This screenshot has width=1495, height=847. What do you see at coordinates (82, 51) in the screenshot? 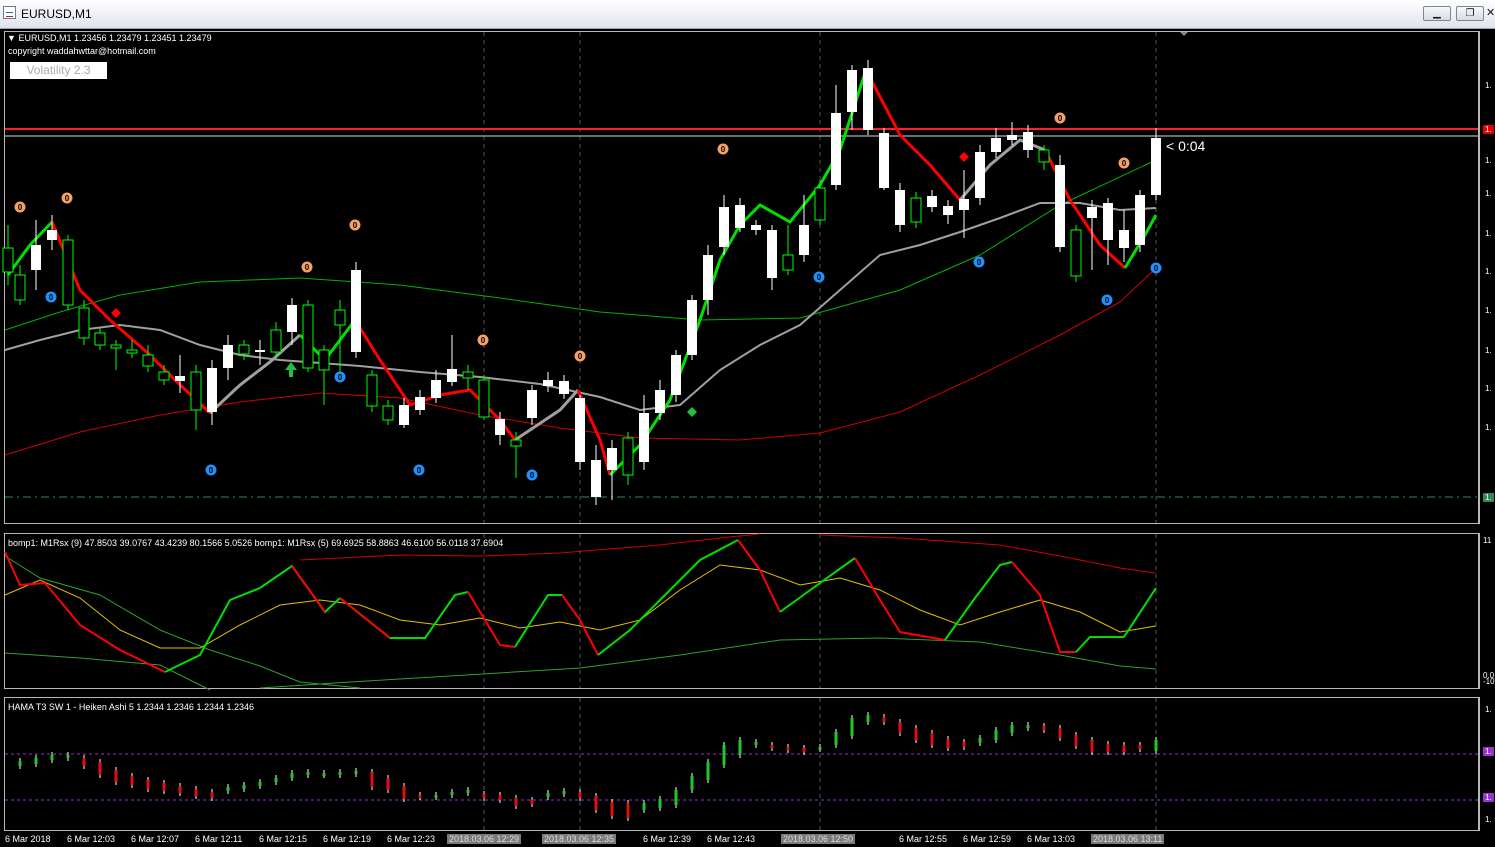
I see `copyright-text: copyright waddahwttar@hotmail.com` at bounding box center [82, 51].